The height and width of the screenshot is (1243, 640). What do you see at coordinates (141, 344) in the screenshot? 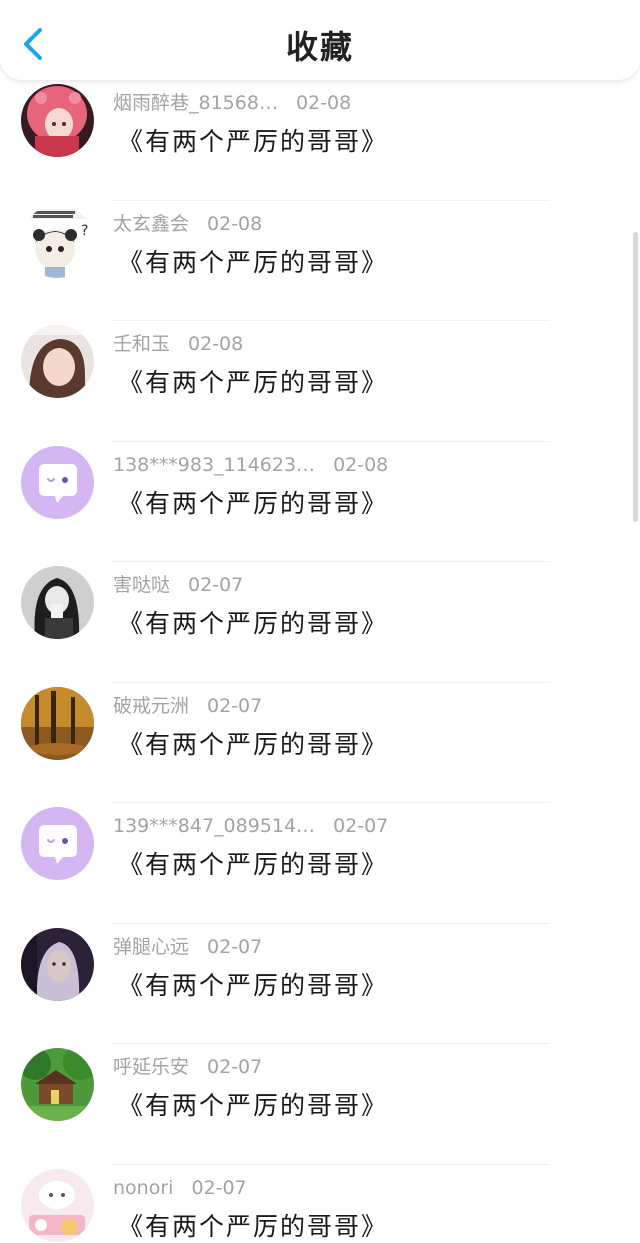
I see `username: 壬和玉` at bounding box center [141, 344].